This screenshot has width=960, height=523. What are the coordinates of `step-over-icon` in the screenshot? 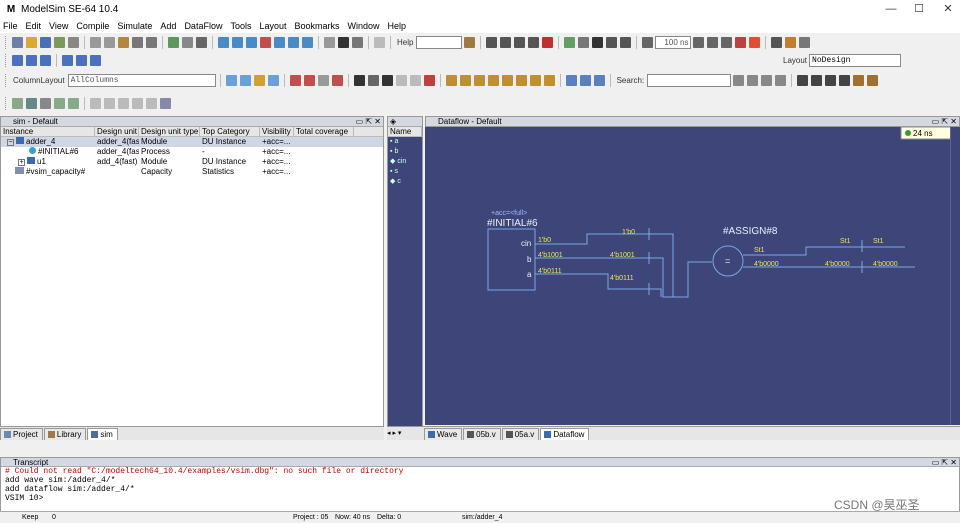 It's located at (237, 42).